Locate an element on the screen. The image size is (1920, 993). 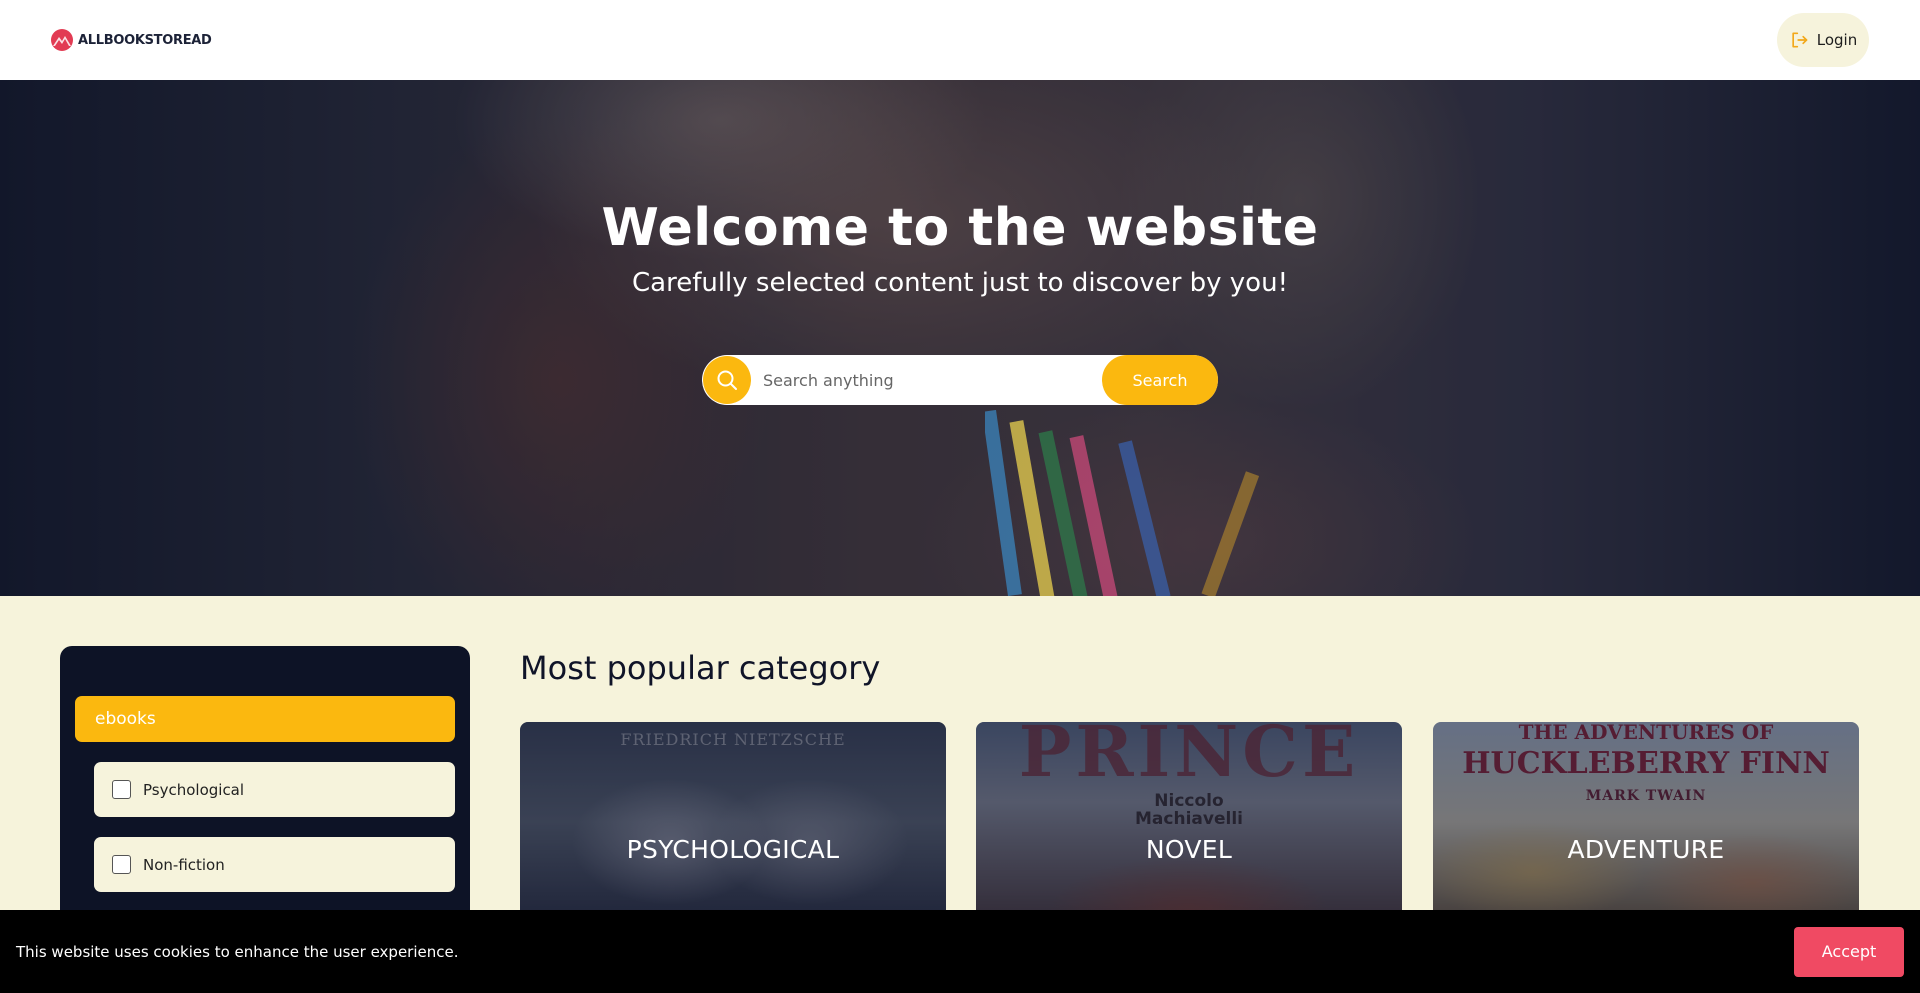
login-button: Login is located at coordinates (1823, 40).